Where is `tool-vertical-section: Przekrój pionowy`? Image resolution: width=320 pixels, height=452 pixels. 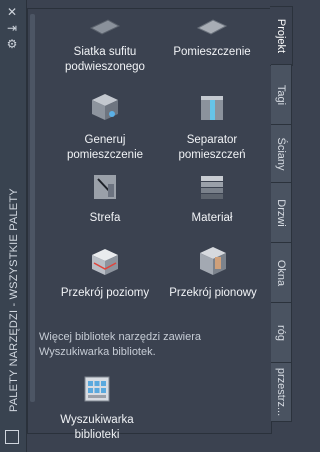 tool-vertical-section: Przekrój pionowy is located at coordinates (213, 273).